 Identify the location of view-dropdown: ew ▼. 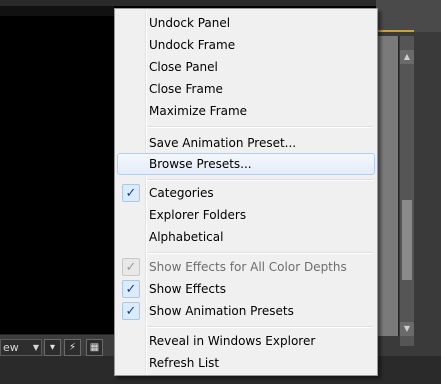
(21, 347).